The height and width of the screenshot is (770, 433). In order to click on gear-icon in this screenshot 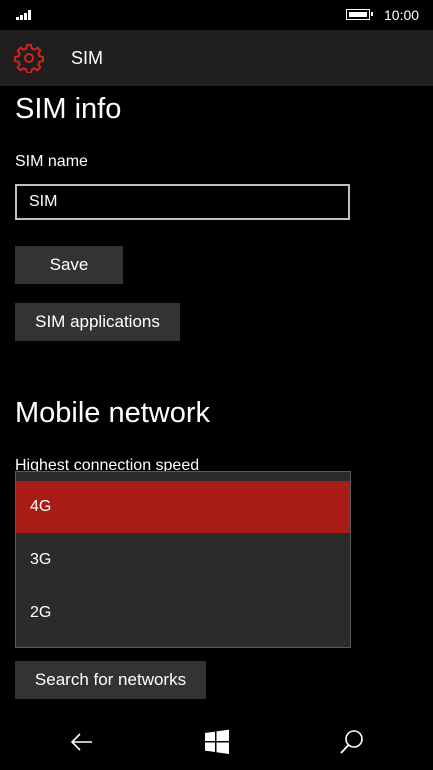, I will do `click(29, 58)`.